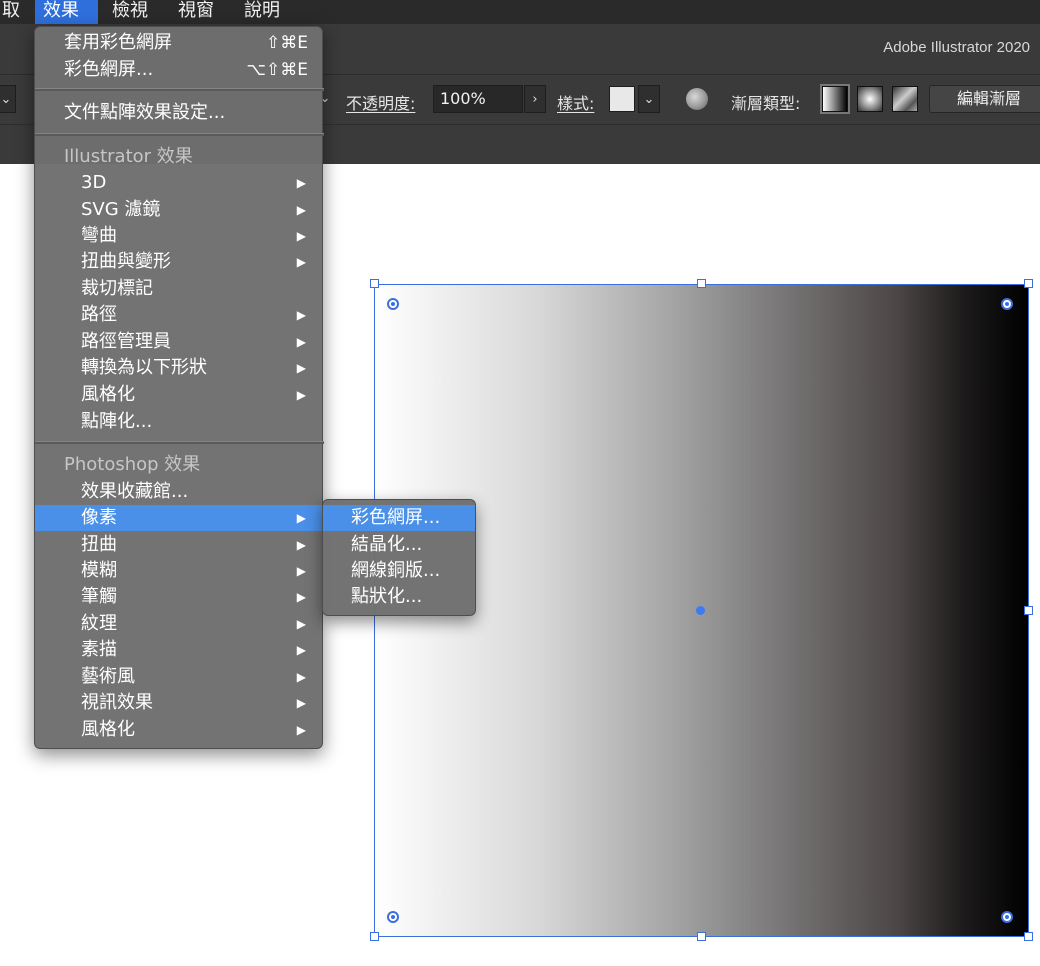 This screenshot has height=966, width=1040. What do you see at coordinates (179, 730) in the screenshot?
I see `menu-item-stylize-photoshop: 風格化 ▶` at bounding box center [179, 730].